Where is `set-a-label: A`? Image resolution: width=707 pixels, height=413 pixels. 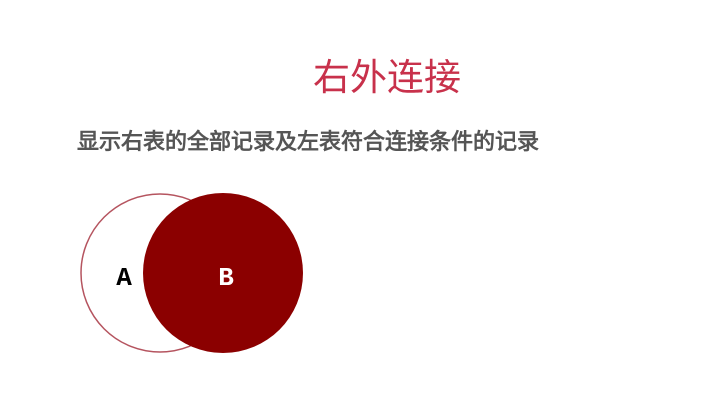 set-a-label: A is located at coordinates (124, 278).